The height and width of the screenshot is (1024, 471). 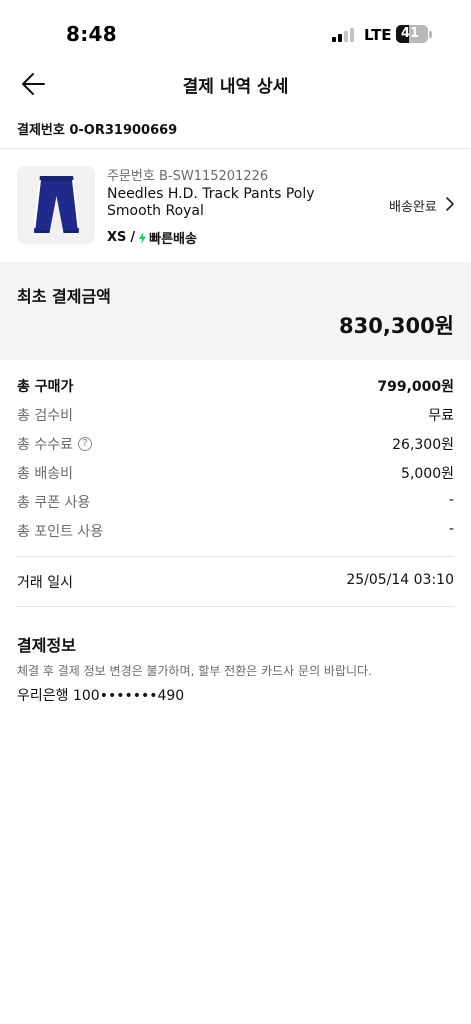 What do you see at coordinates (64, 296) in the screenshot?
I see `initial-payment-label: 최초 결제금액` at bounding box center [64, 296].